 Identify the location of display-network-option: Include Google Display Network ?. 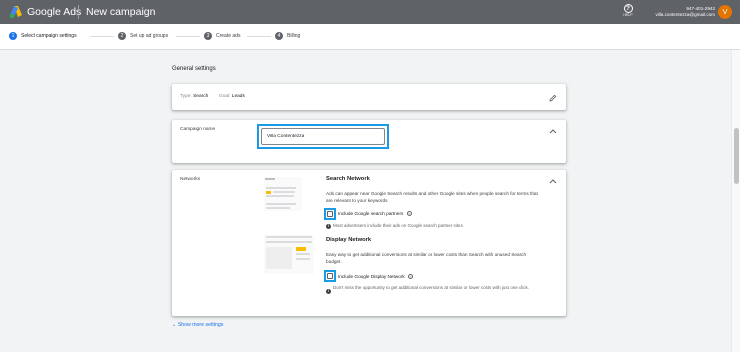
(376, 277).